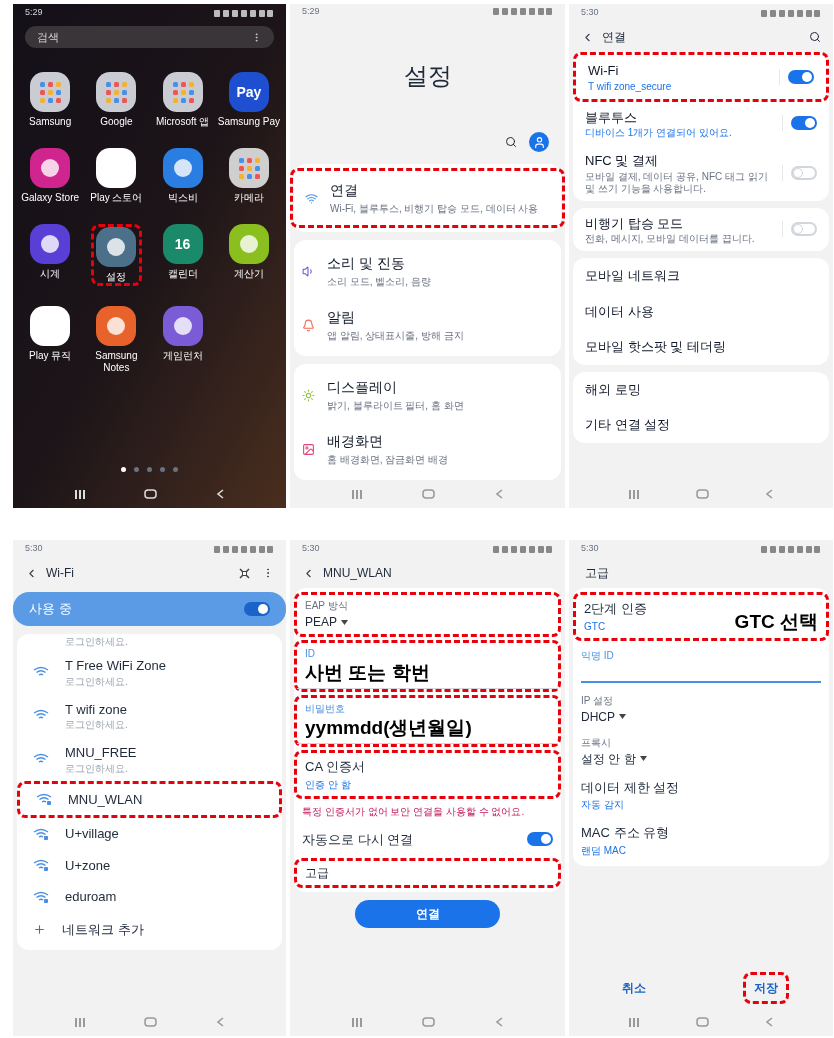 This screenshot has height=1038, width=834. Describe the element at coordinates (341, 317) in the screenshot. I see `item-title: 알림` at that location.